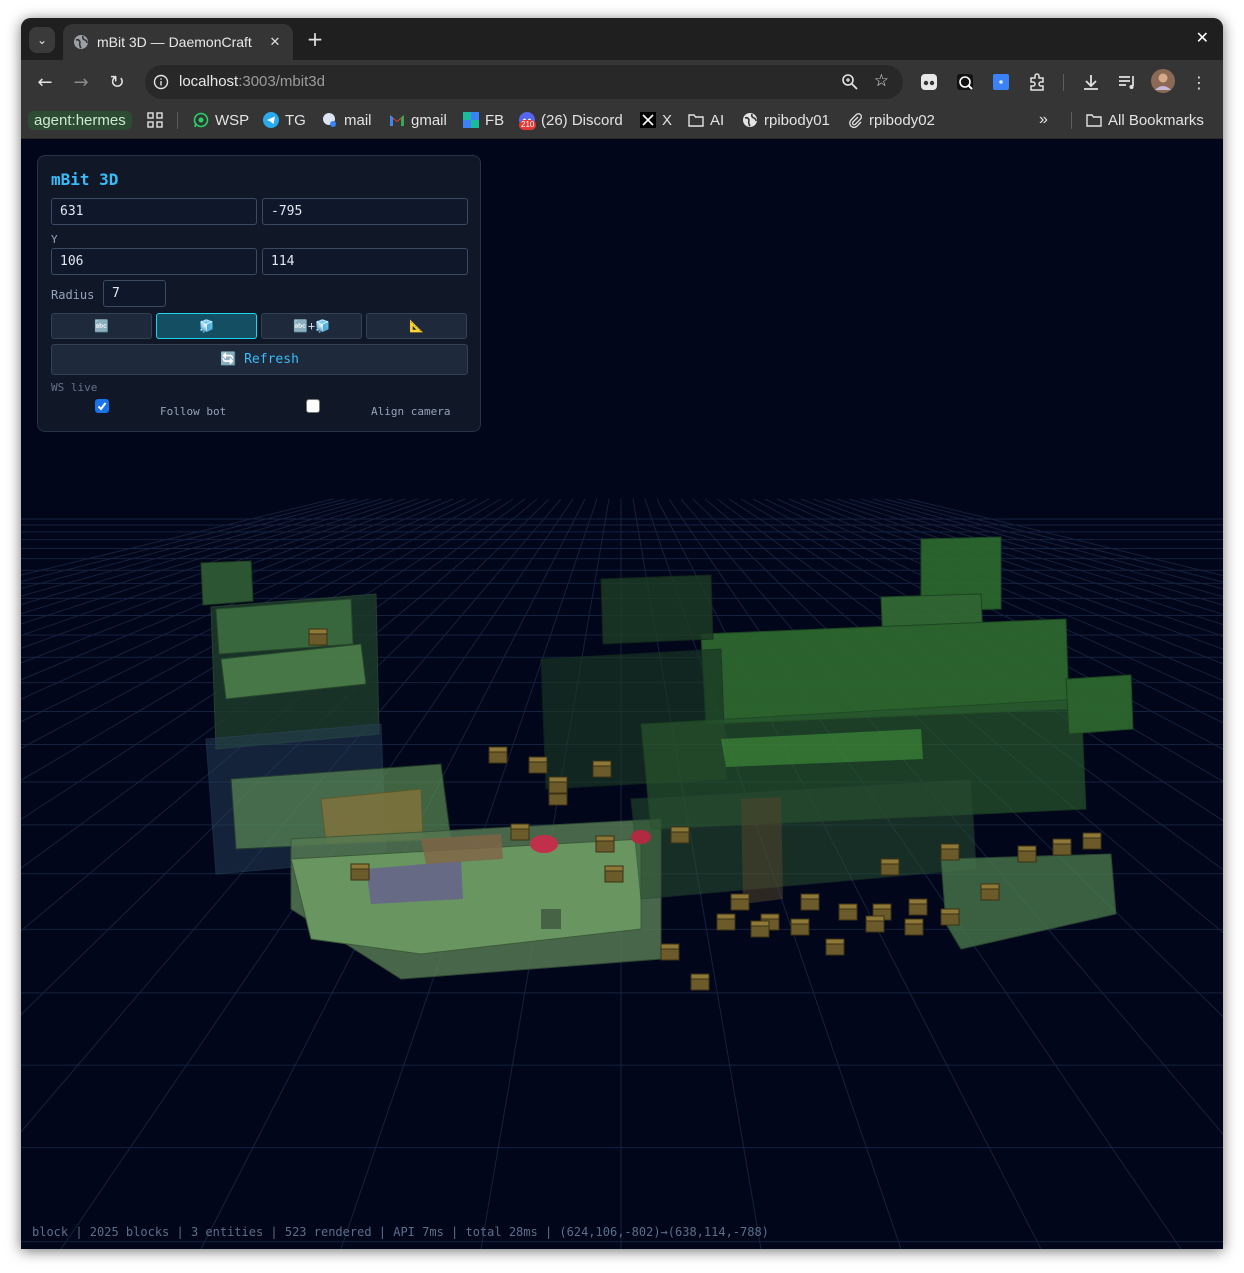 The image size is (1244, 1273). Describe the element at coordinates (855, 120) in the screenshot. I see `paperclip-icon` at that location.